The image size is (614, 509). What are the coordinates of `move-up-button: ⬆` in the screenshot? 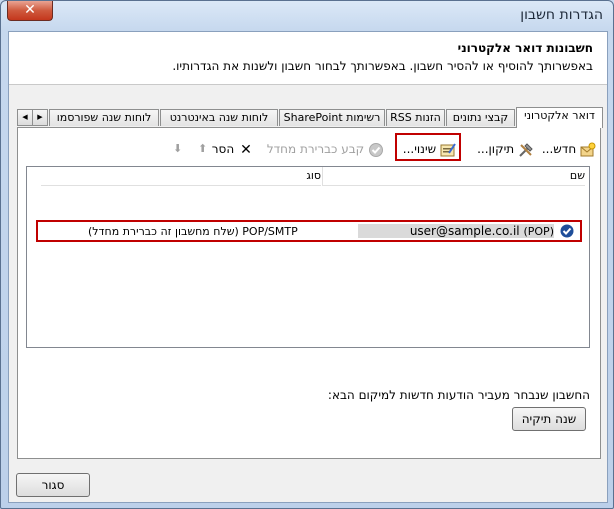 It's located at (202, 149).